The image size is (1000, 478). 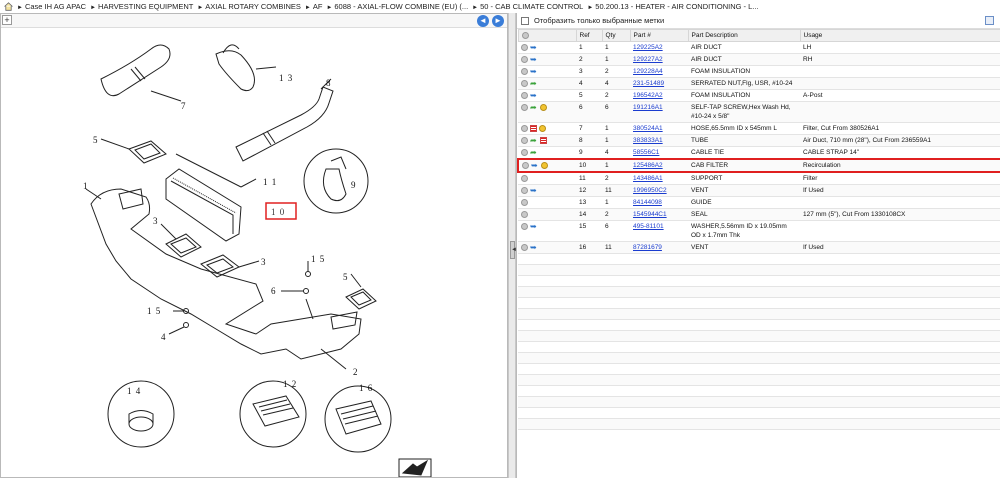 What do you see at coordinates (648, 83) in the screenshot?
I see `part-number-link: 231-51489` at bounding box center [648, 83].